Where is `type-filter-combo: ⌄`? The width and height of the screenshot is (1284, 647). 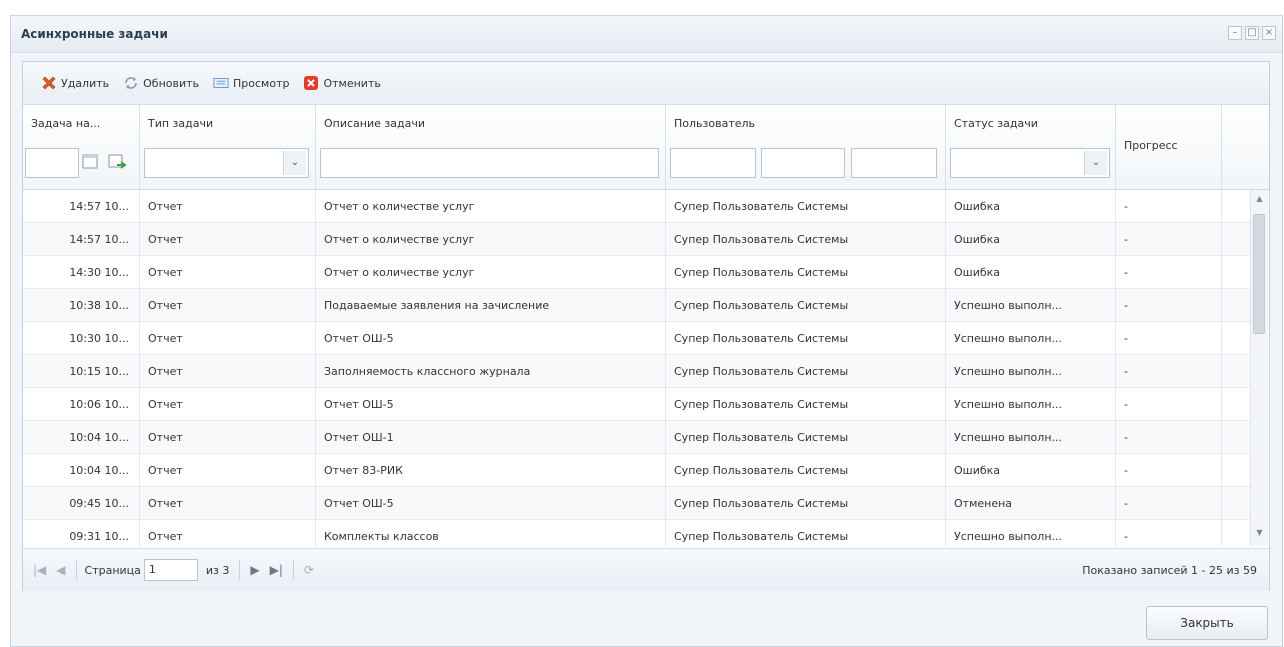
type-filter-combo: ⌄ is located at coordinates (226, 163).